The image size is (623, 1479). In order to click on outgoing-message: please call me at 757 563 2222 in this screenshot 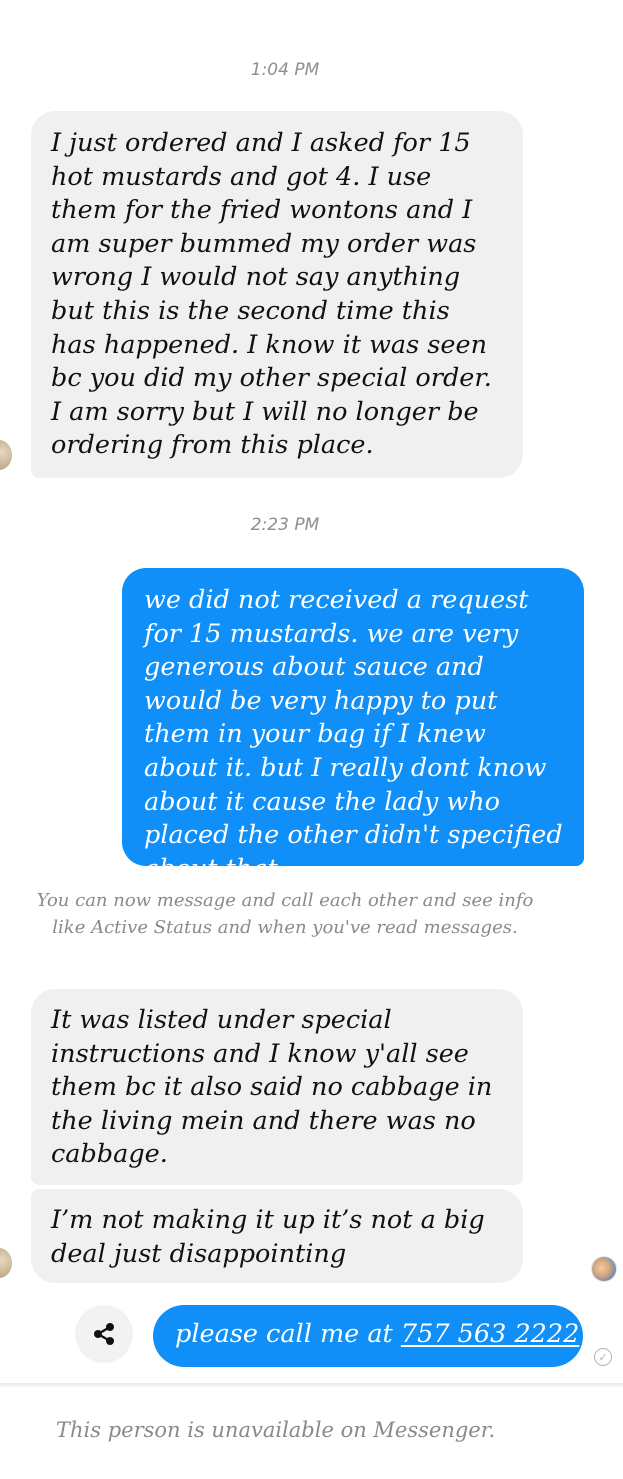, I will do `click(368, 1336)`.